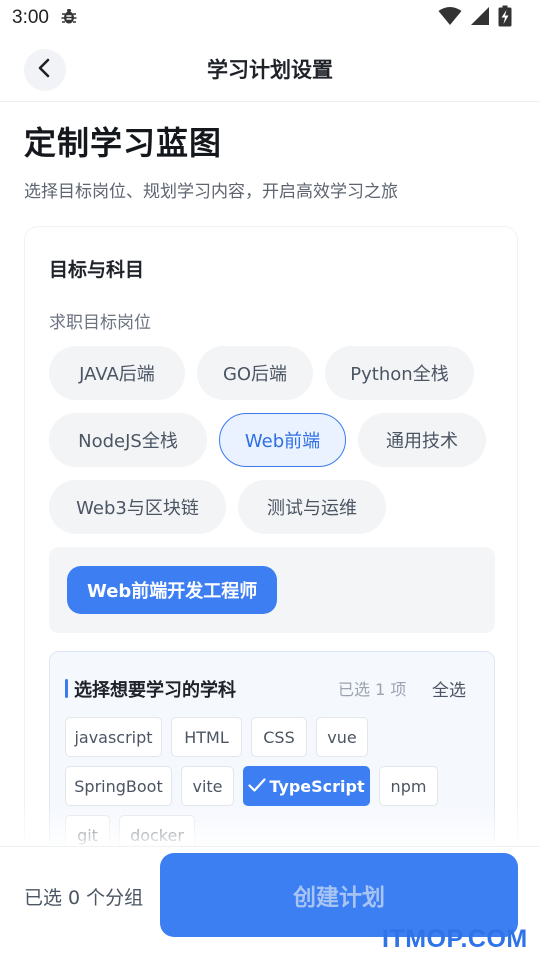 The width and height of the screenshot is (540, 960). Describe the element at coordinates (172, 590) in the screenshot. I see `selected-position-badge: Web前端开发工程师` at that location.